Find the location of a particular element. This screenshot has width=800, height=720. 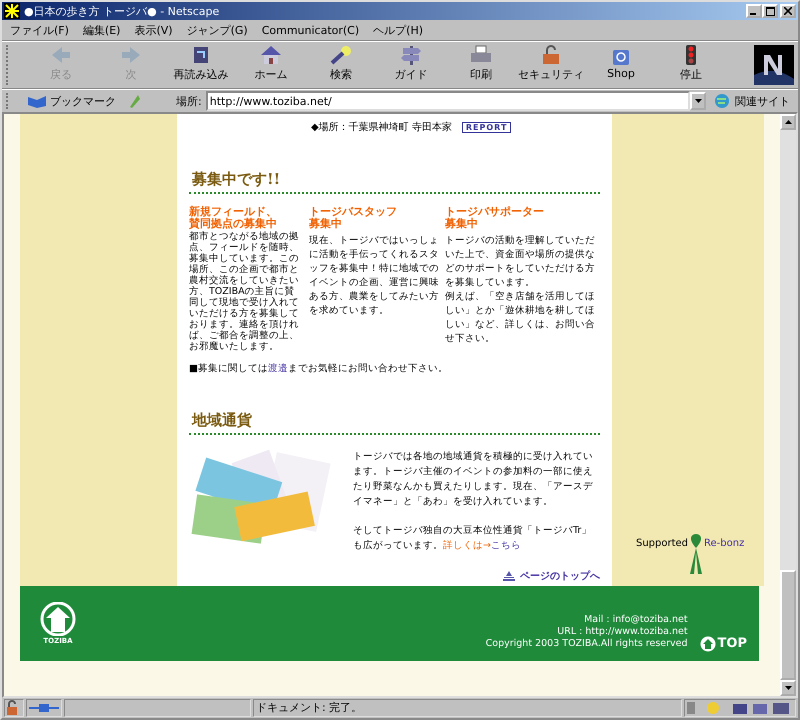

menu-item: Communicator(C) is located at coordinates (311, 30).